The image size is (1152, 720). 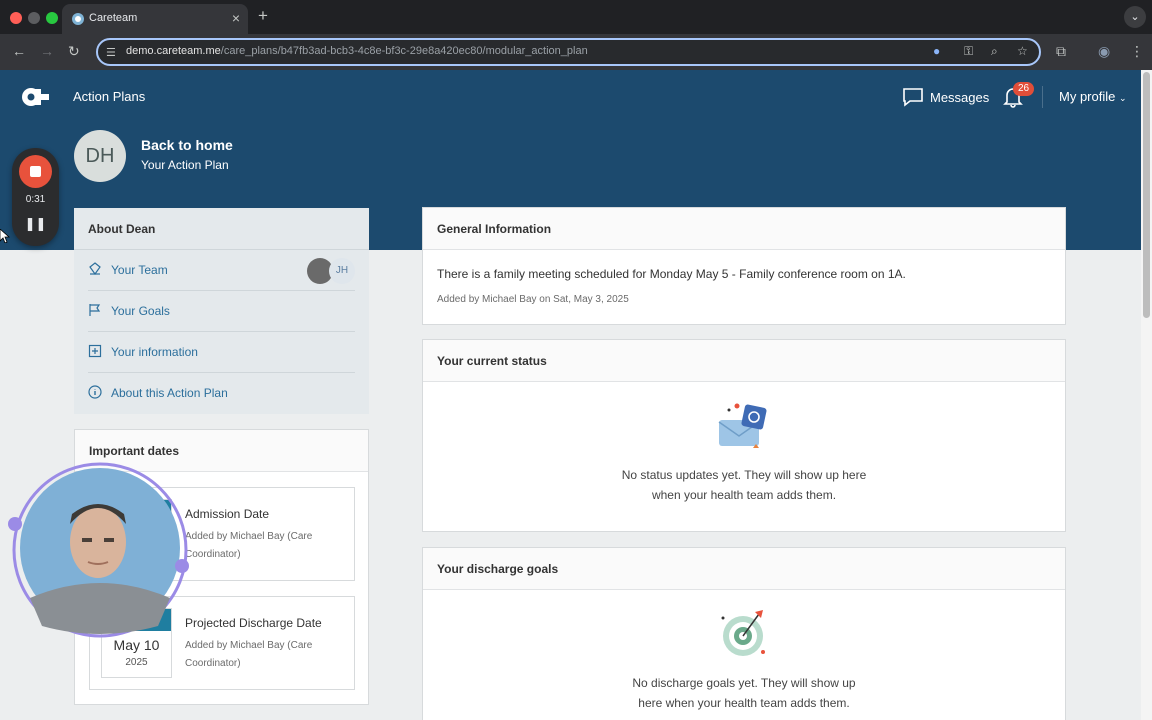 I want to click on page-scrollbar, so click(x=1146, y=395).